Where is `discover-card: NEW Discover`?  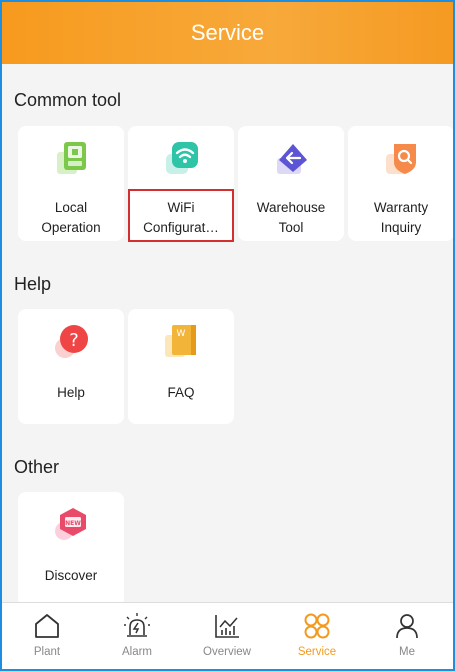 discover-card: NEW Discover is located at coordinates (71, 549).